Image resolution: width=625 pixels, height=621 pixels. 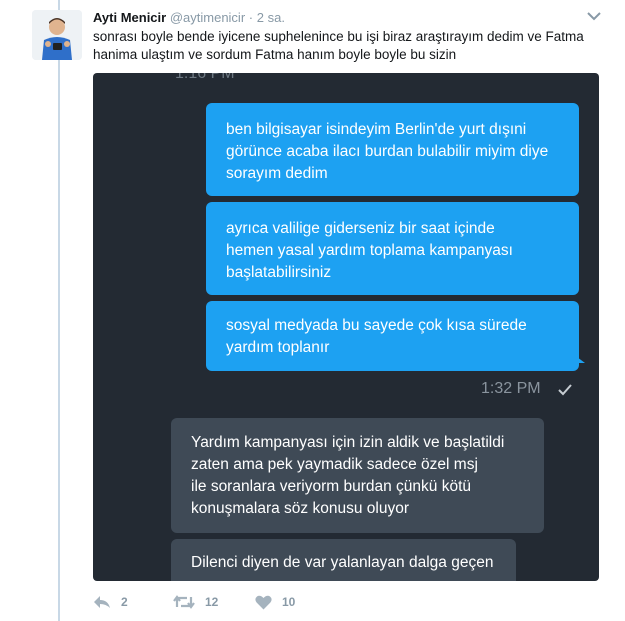 What do you see at coordinates (594, 16) in the screenshot?
I see `chevron-down-icon` at bounding box center [594, 16].